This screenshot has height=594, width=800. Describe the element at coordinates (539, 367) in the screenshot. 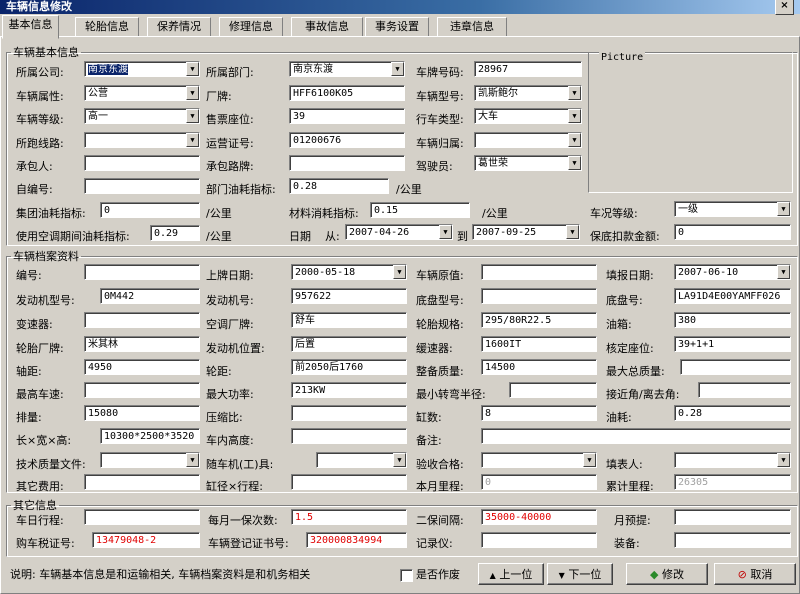

I see `curb-weight-input: 14500` at that location.